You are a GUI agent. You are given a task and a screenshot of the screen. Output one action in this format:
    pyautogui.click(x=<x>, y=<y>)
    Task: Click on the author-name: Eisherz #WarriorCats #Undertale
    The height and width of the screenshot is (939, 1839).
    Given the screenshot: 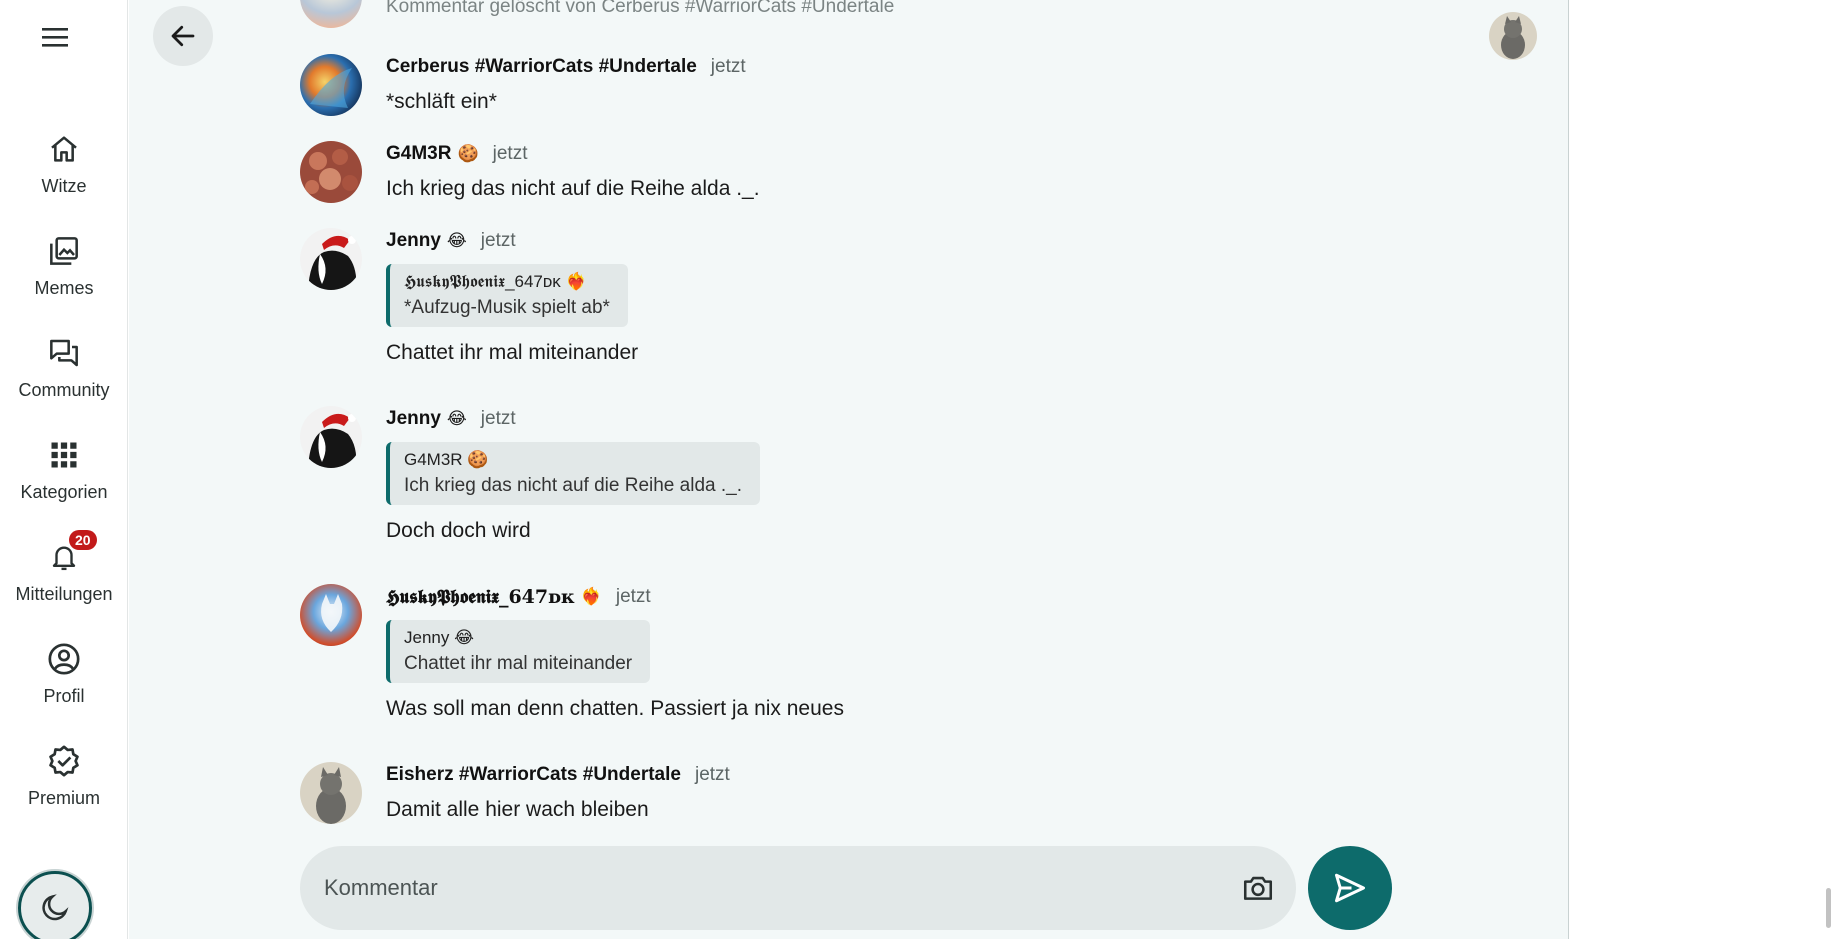 What is the action you would take?
    pyautogui.click(x=533, y=775)
    